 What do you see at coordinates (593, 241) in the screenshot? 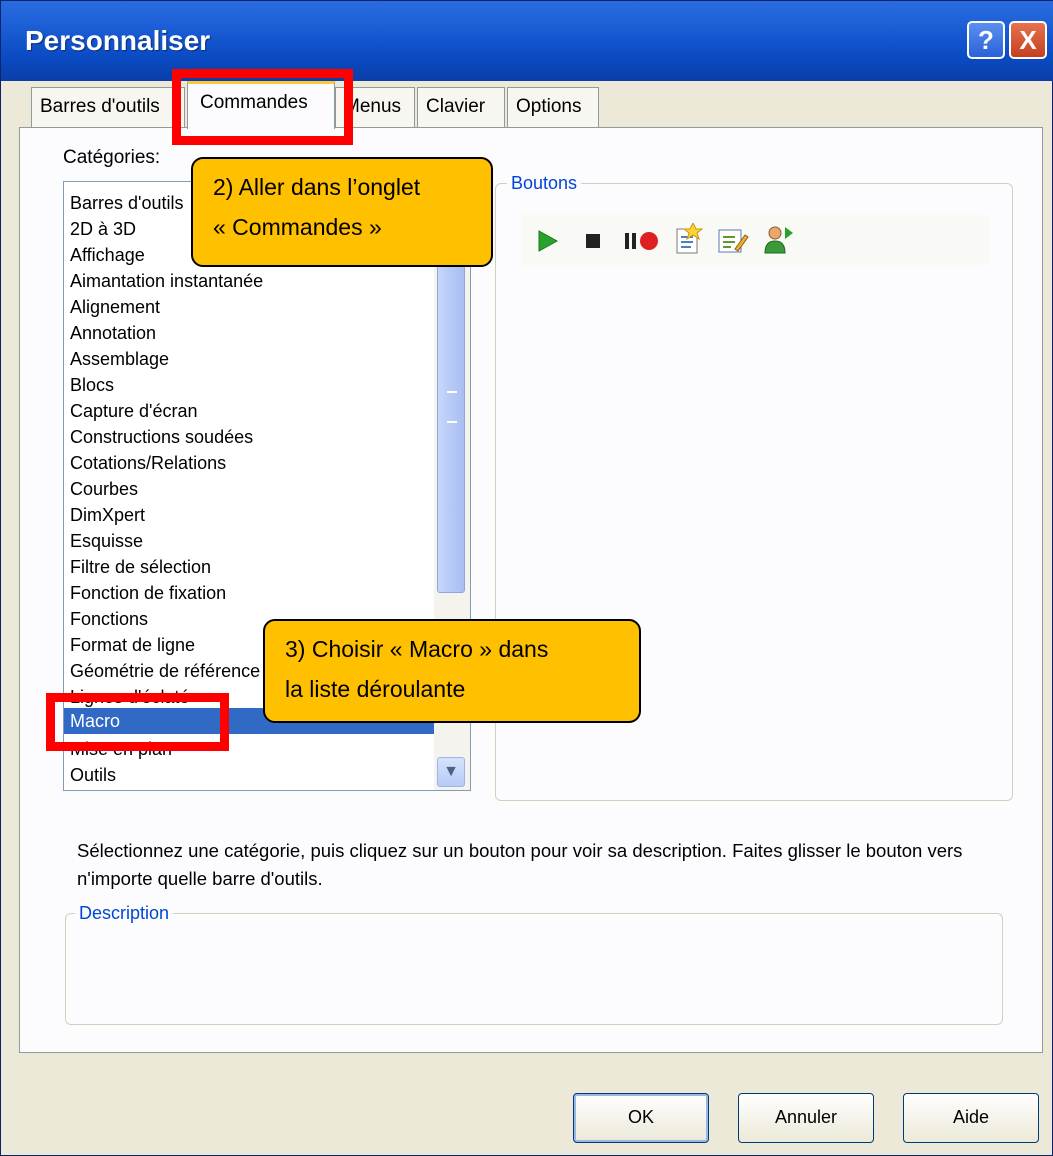
I see `stop-macro-icon` at bounding box center [593, 241].